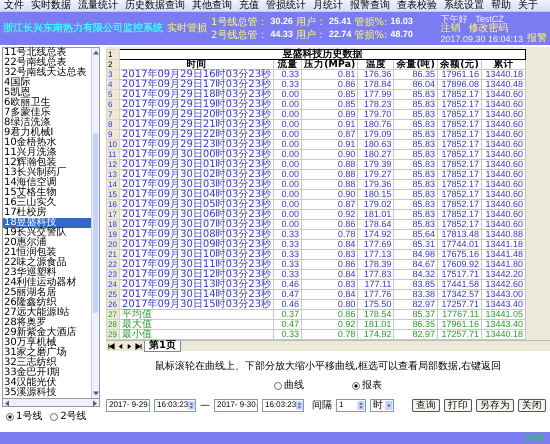  I want to click on dialog-button: 关闭, so click(532, 405).